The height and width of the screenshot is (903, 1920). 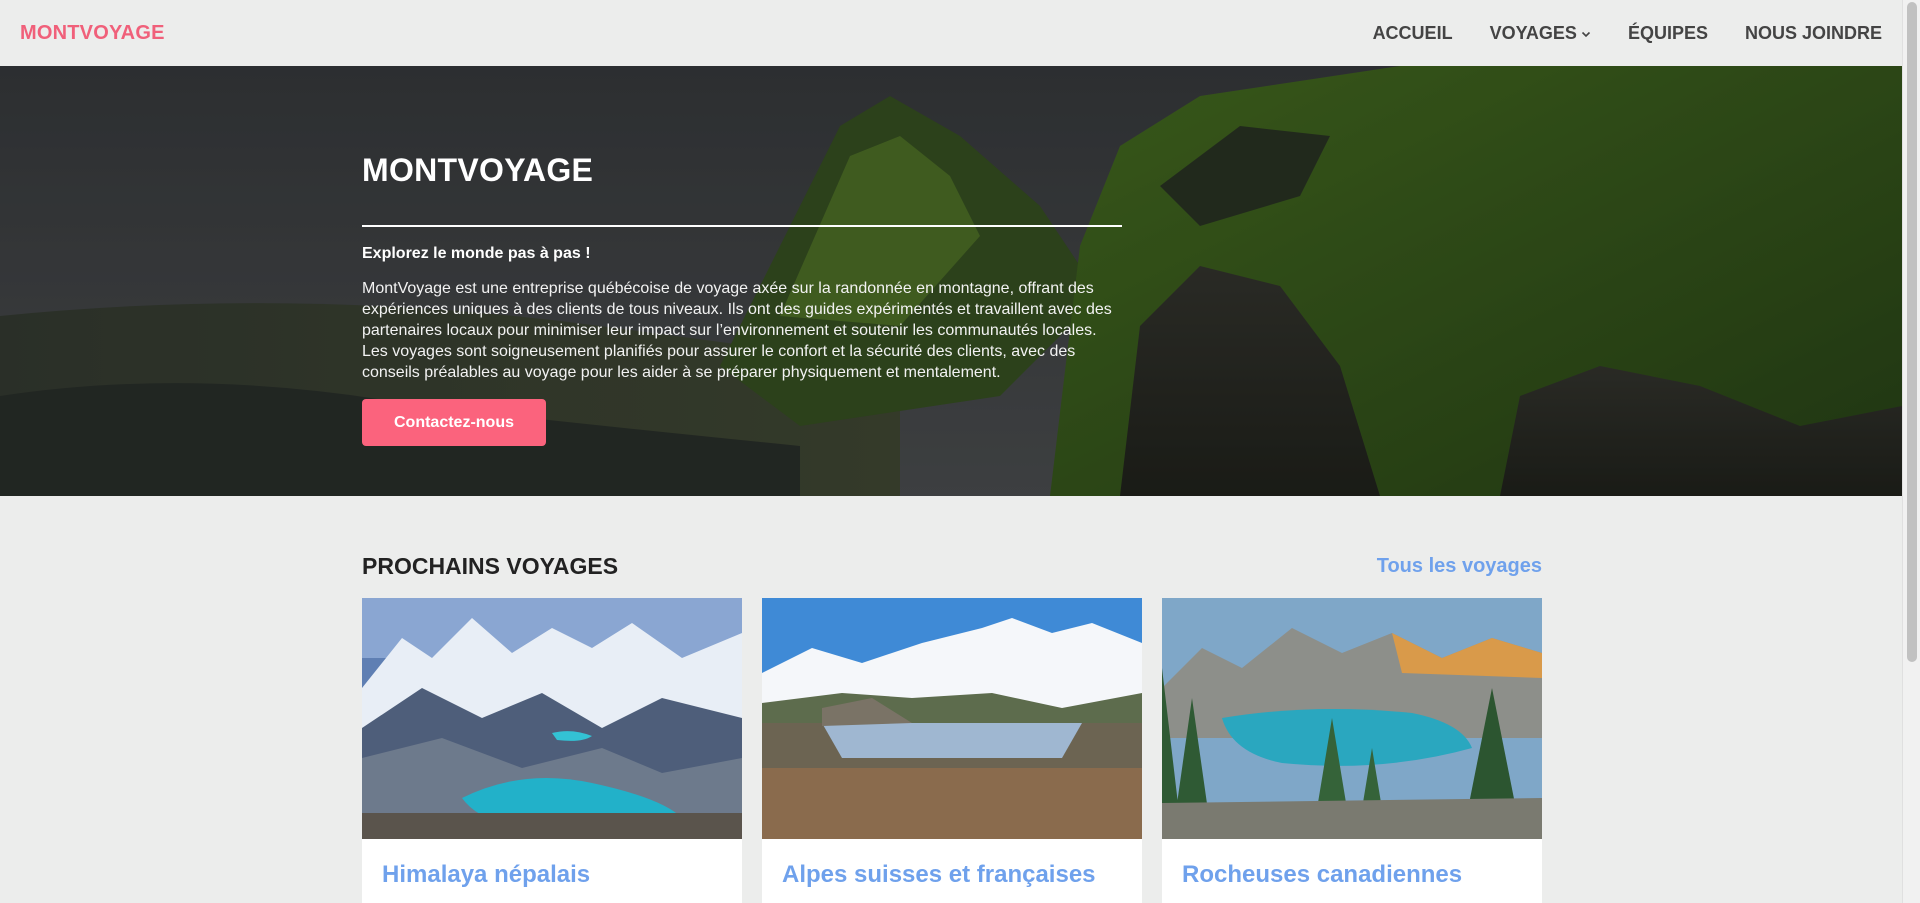 I want to click on nav-link-label: ACCUEIL, so click(x=1412, y=32).